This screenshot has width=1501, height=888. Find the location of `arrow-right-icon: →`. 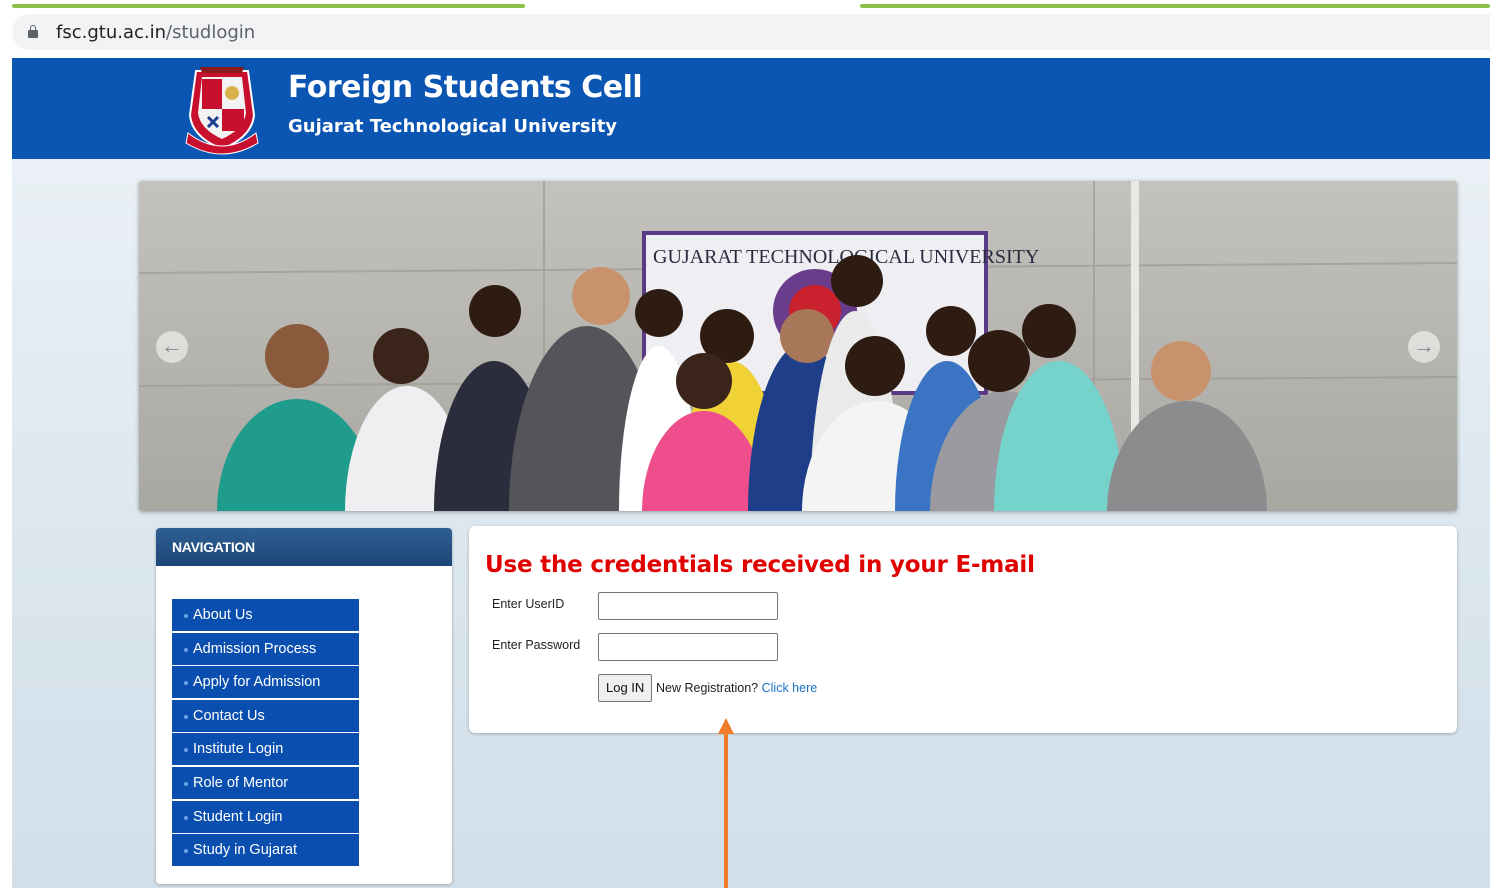

arrow-right-icon: → is located at coordinates (1424, 345).